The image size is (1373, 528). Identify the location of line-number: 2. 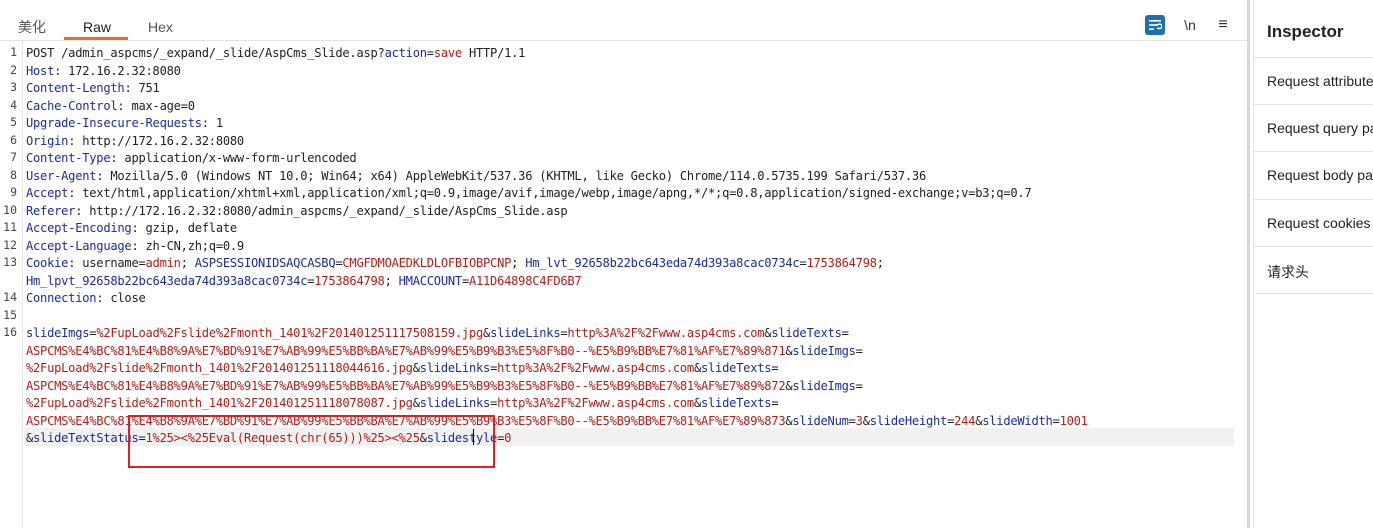
(13, 69).